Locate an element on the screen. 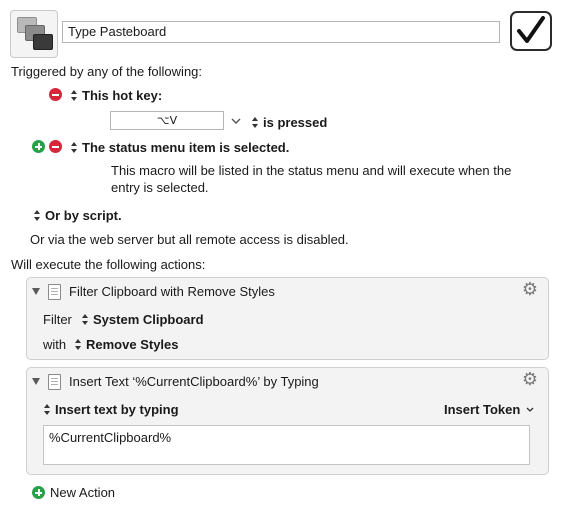 This screenshot has height=509, width=567. filter-label: Filter is located at coordinates (57, 319).